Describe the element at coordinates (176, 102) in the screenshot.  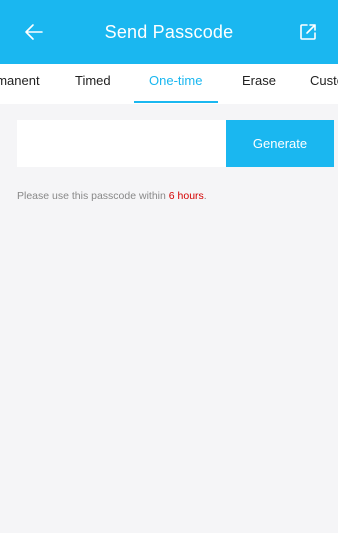
I see `active-tab-indicator` at that location.